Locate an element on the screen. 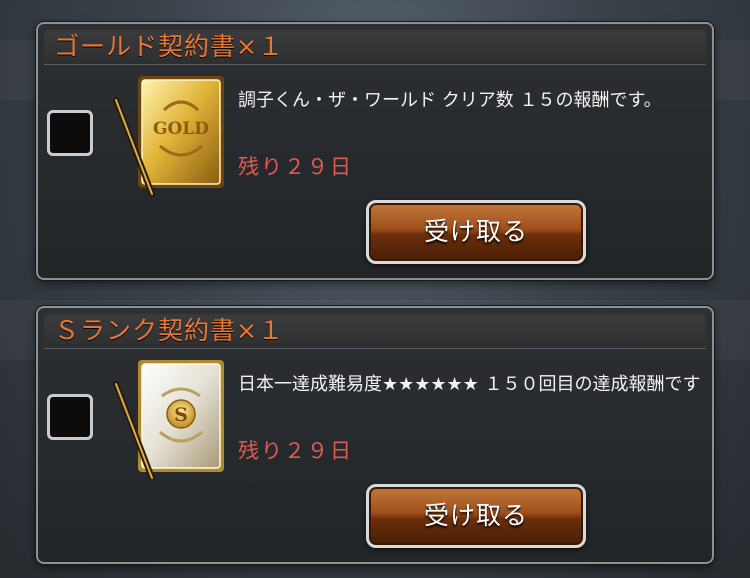  svg-text: S is located at coordinates (181, 415).